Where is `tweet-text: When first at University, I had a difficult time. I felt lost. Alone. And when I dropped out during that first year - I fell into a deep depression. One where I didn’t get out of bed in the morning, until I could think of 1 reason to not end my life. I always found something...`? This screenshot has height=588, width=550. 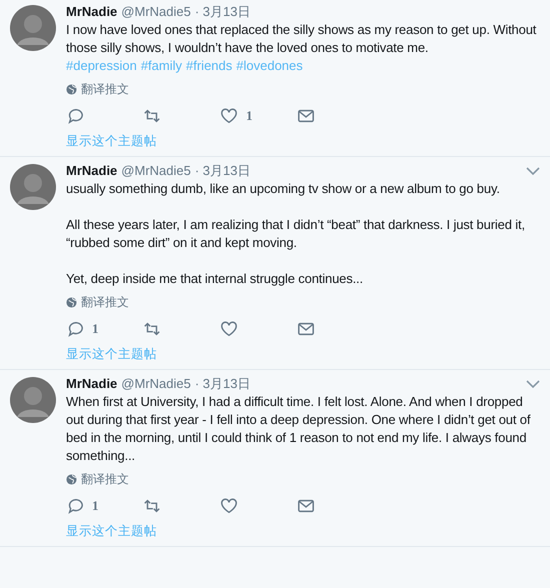 tweet-text: When first at University, I had a difficult time. I felt lost. Alone. And when I dropped out during that first year - I fell into a deep depression. One where I didn’t get out of bed in the morning, until I could think of 1 reason to not end my life. I always found something... is located at coordinates (299, 429).